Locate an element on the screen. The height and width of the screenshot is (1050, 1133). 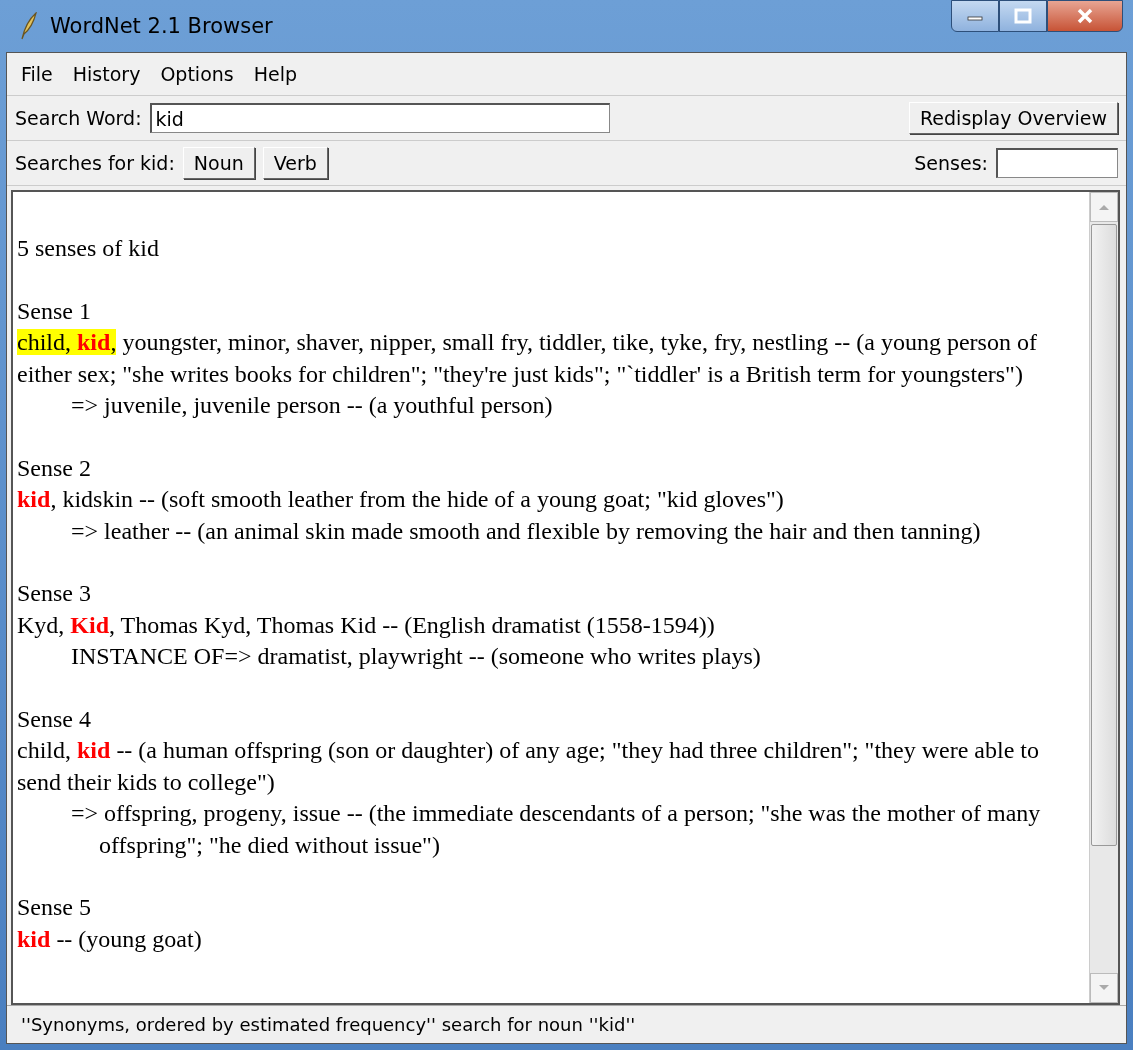
summary-text: 5 senses of kid is located at coordinates (88, 248).